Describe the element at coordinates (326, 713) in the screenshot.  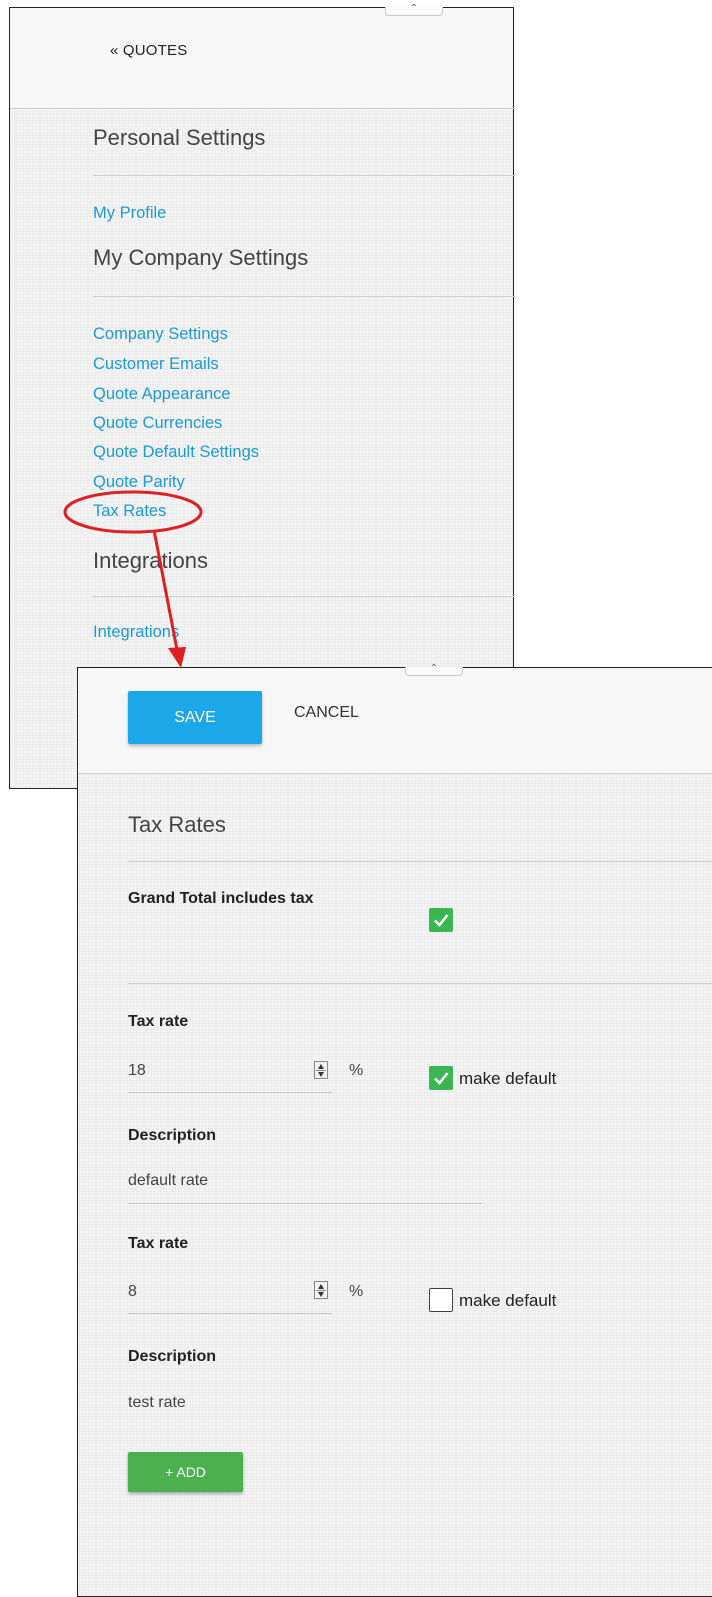
I see `cancel-button: CANCEL` at that location.